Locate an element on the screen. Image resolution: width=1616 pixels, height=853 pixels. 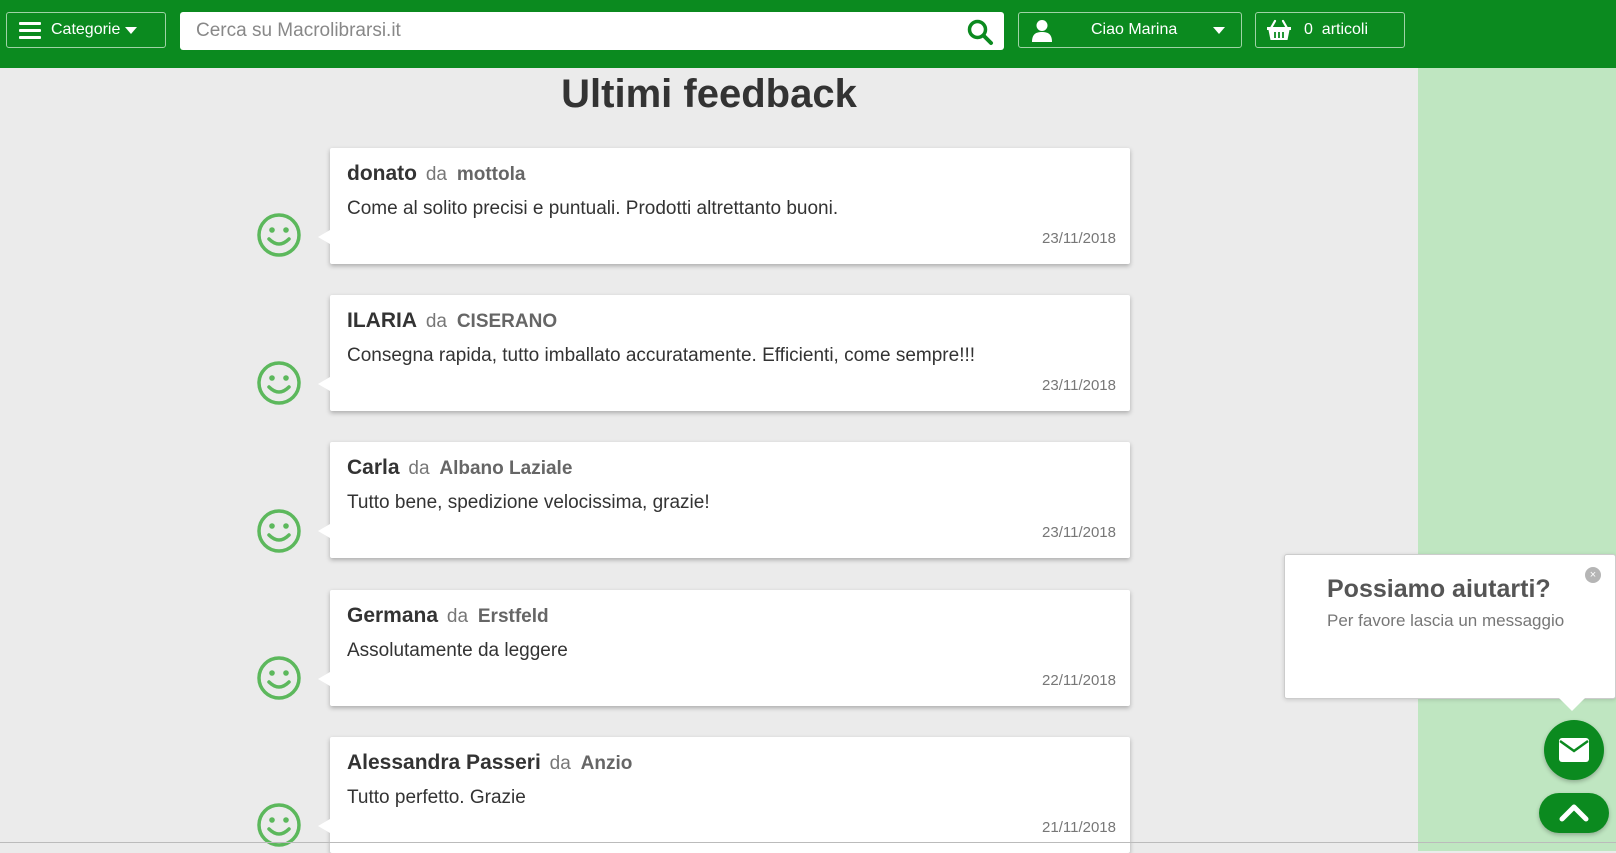
feedback-header: Germana da Erstfeld is located at coordinates (448, 616).